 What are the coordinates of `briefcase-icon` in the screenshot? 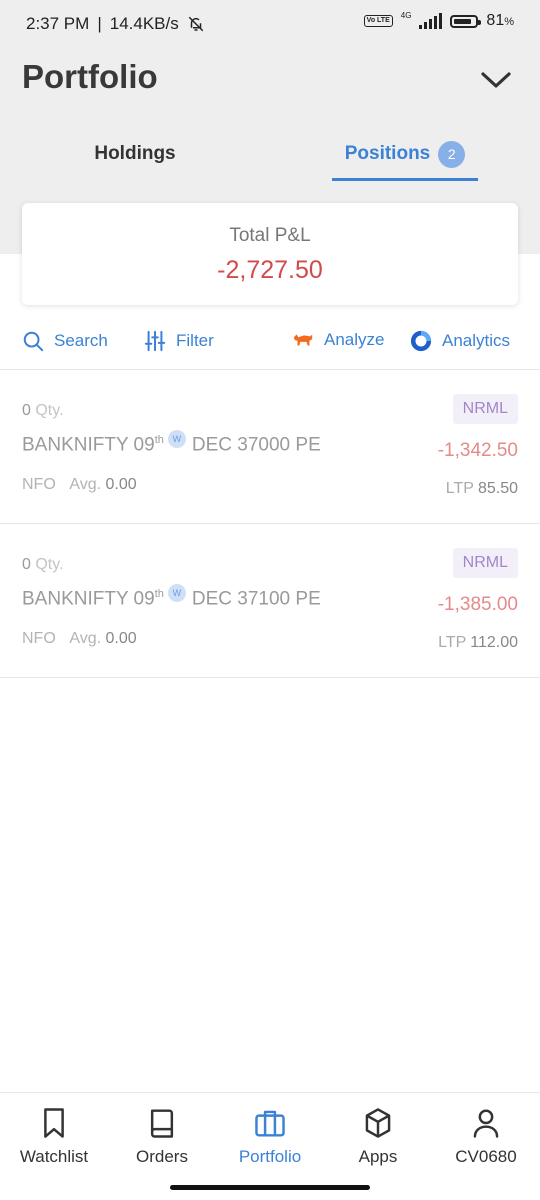 It's located at (270, 1123).